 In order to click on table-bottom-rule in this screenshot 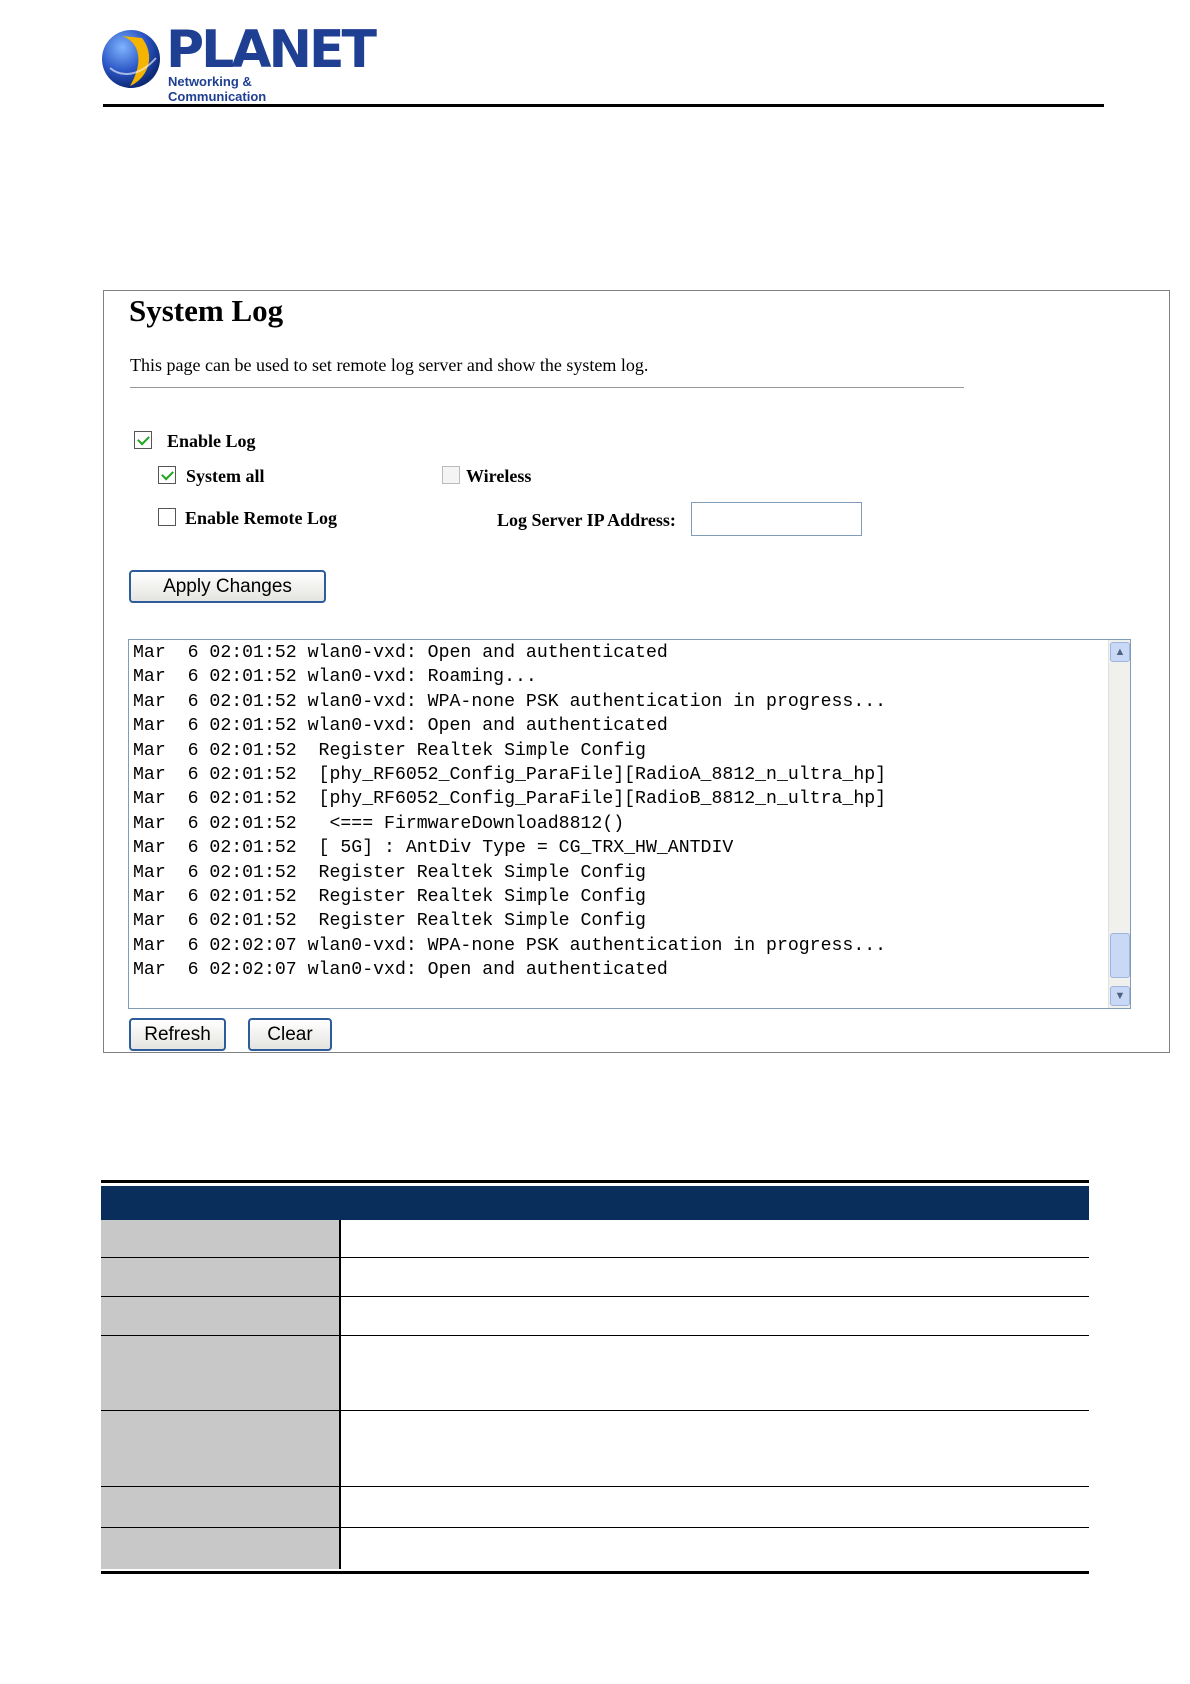, I will do `click(595, 1572)`.